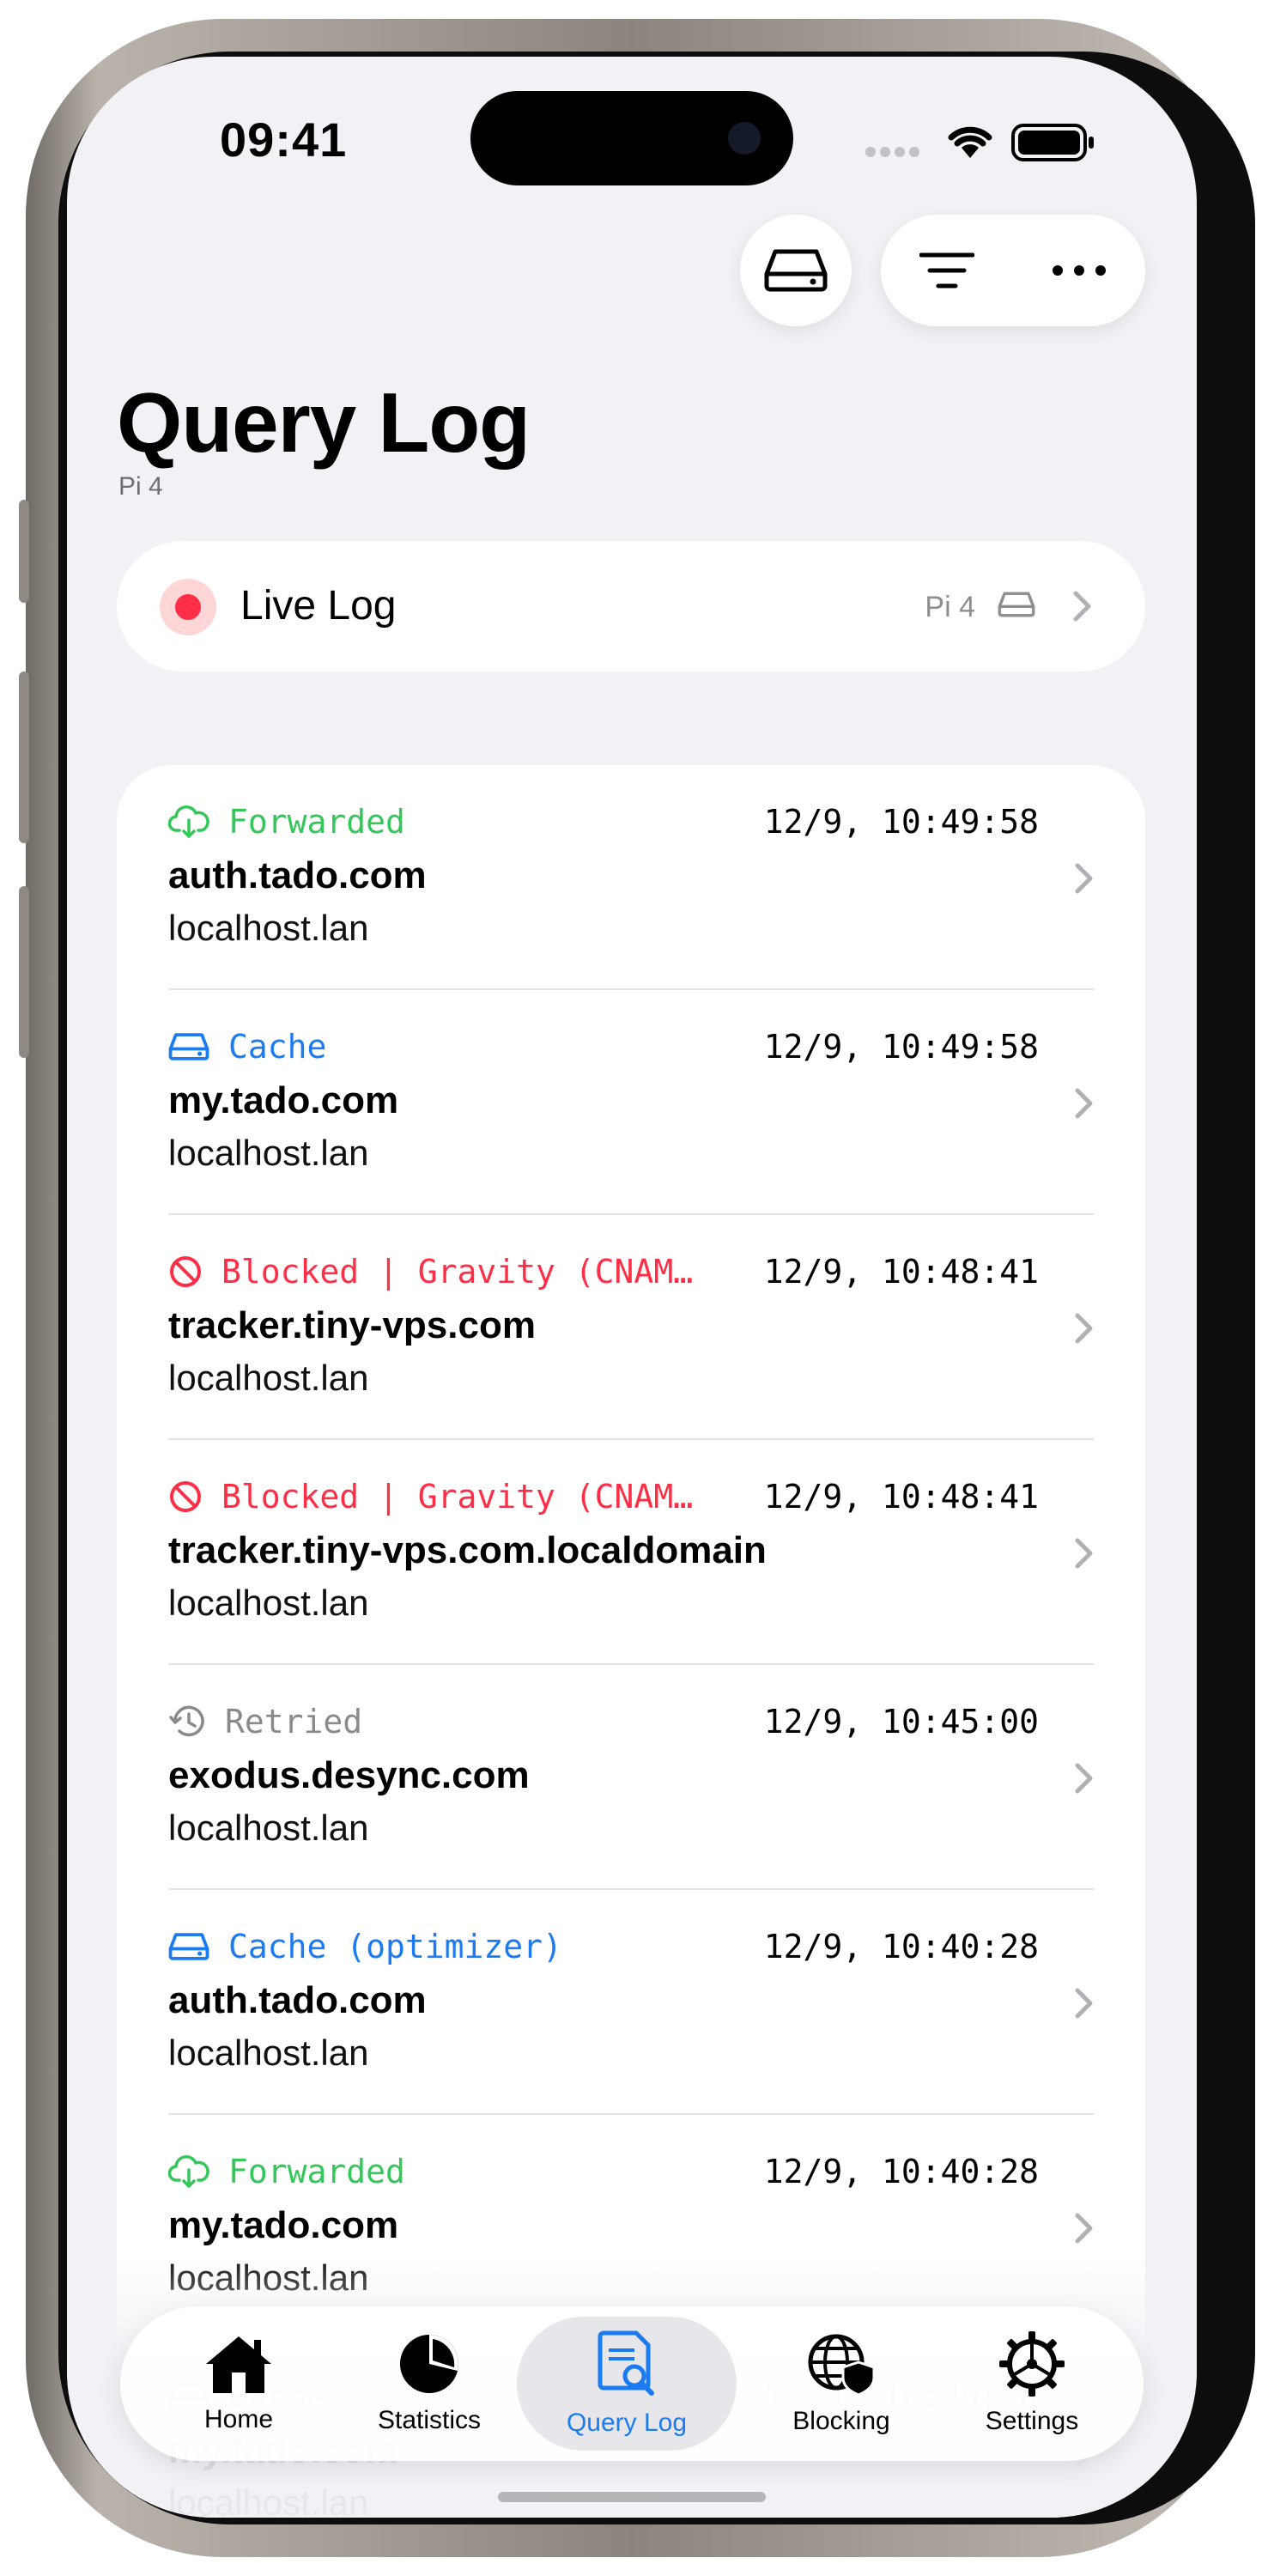 Image resolution: width=1262 pixels, height=2576 pixels. Describe the element at coordinates (895, 153) in the screenshot. I see `cellular-signal-icon` at that location.